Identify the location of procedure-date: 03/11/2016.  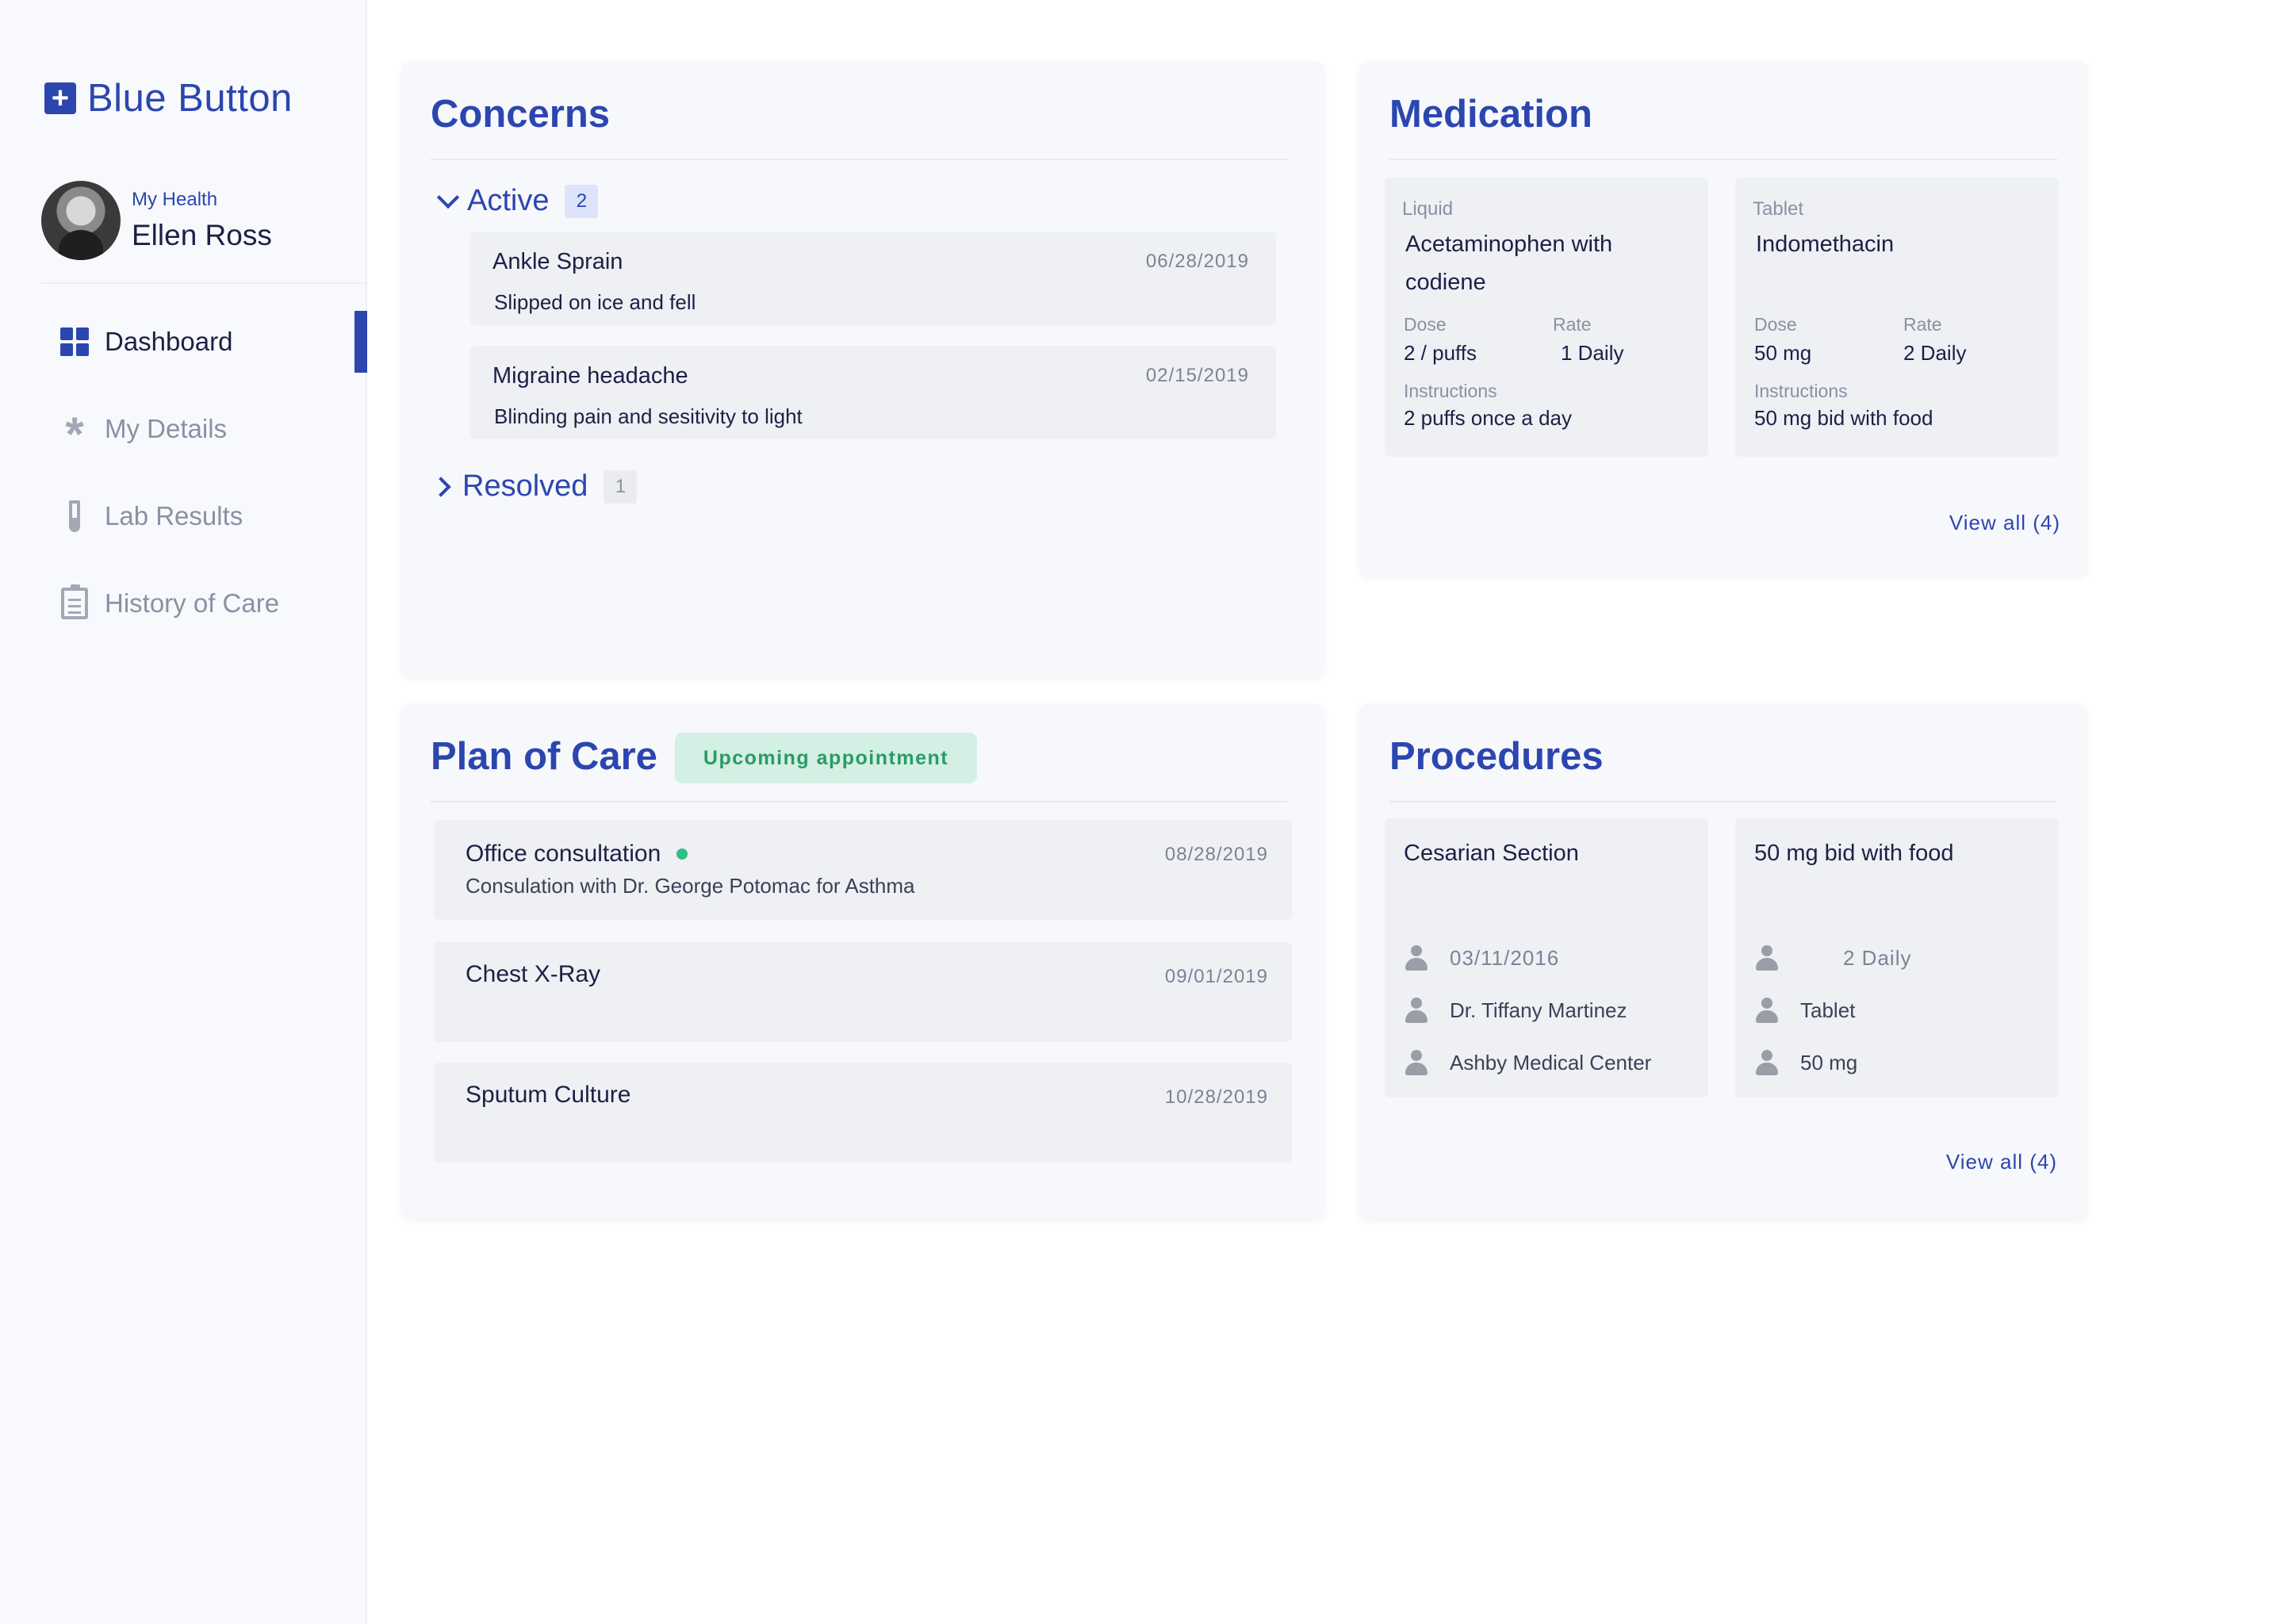
(1505, 957).